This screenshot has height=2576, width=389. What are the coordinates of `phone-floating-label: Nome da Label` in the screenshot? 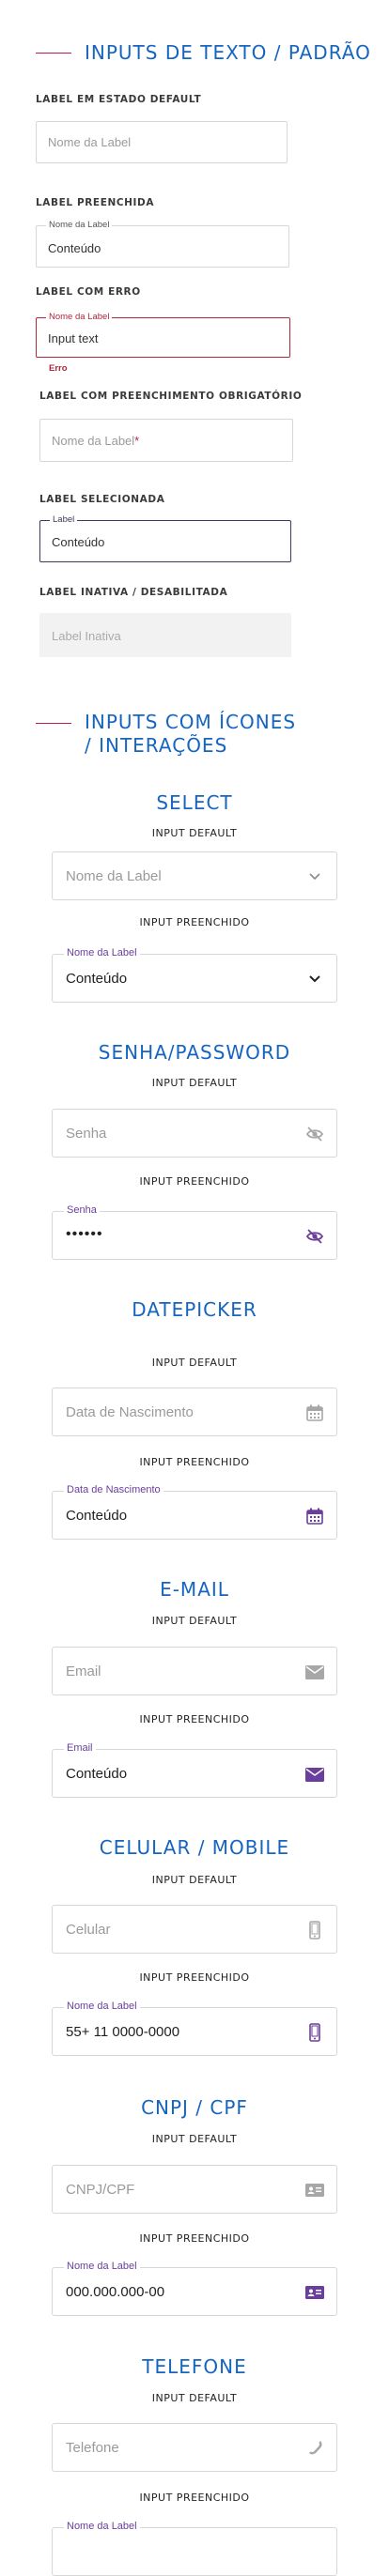 It's located at (102, 2527).